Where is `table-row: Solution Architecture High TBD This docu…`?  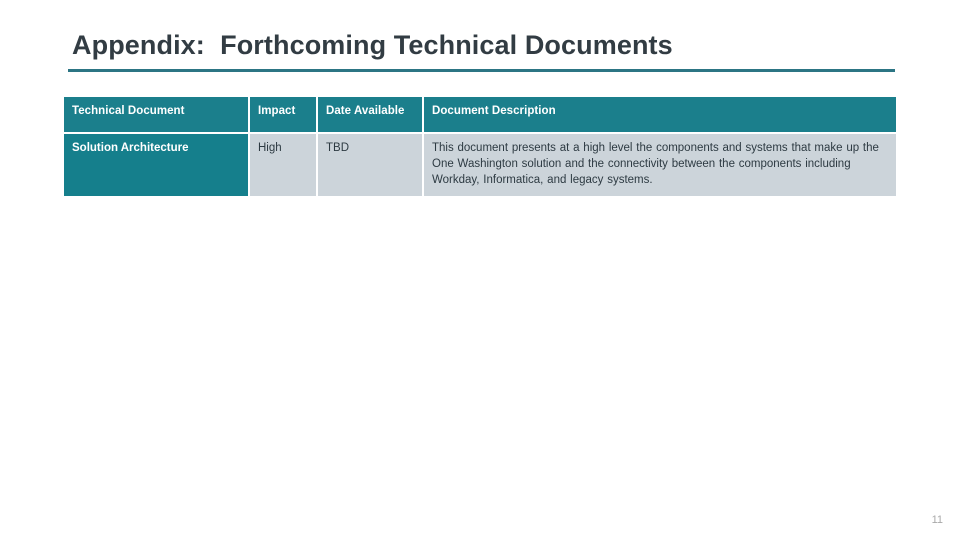 table-row: Solution Architecture High TBD This docu… is located at coordinates (480, 166).